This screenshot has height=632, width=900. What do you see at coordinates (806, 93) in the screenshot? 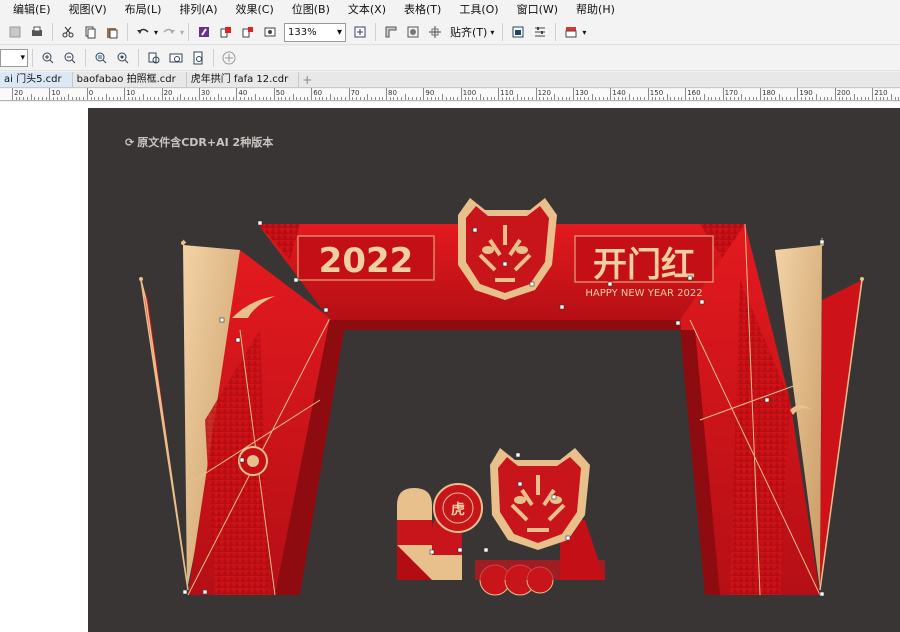
I see `ruler-label: 190` at bounding box center [806, 93].